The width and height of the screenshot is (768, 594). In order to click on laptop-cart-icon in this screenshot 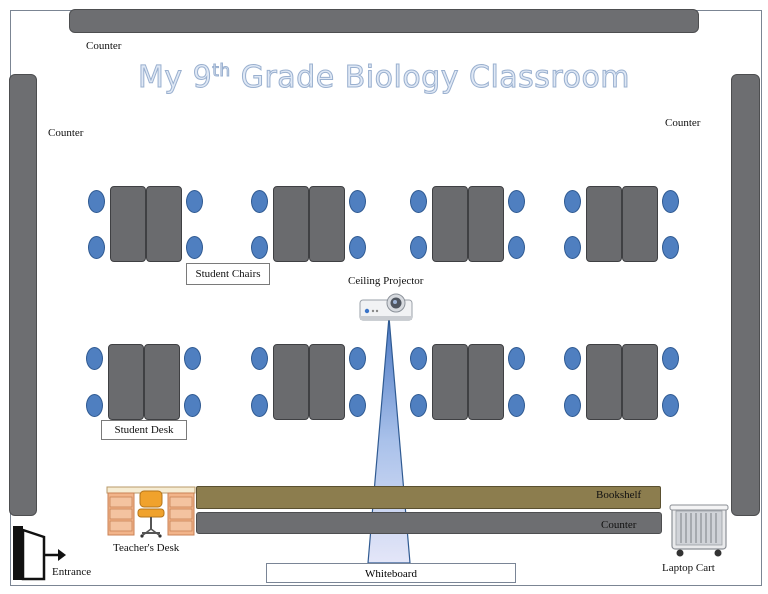, I will do `click(699, 530)`.